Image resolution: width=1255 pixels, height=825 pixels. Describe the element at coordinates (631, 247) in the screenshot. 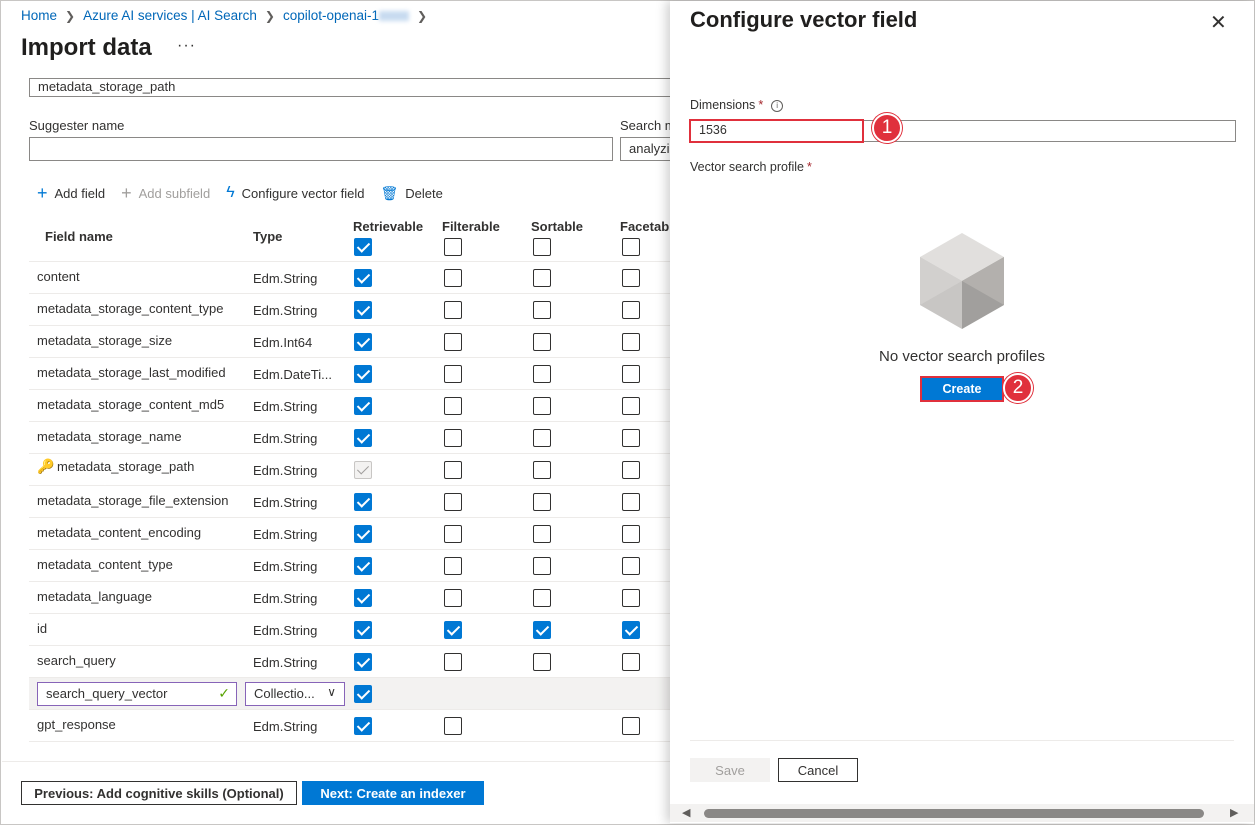

I see `facetable-select-all-checkbox` at that location.